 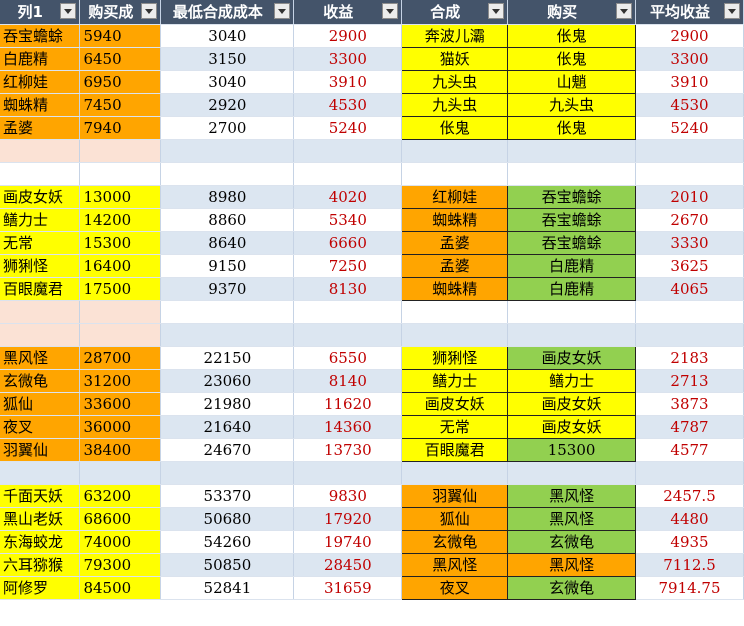 What do you see at coordinates (689, 289) in the screenshot?
I see `cell-avg-profit: 4065` at bounding box center [689, 289].